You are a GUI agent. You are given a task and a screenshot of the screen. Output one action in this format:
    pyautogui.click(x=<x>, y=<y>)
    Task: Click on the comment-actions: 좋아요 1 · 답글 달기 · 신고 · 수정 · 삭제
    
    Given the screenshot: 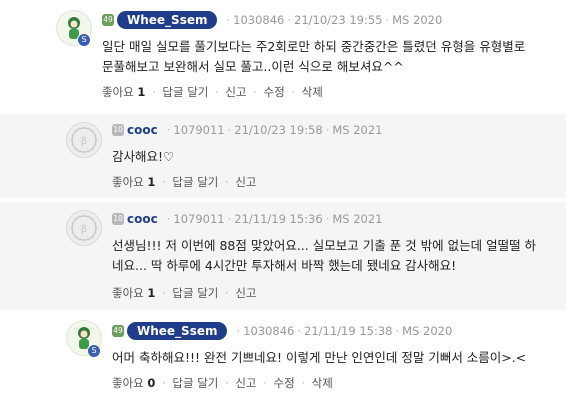 What is the action you would take?
    pyautogui.click(x=212, y=92)
    